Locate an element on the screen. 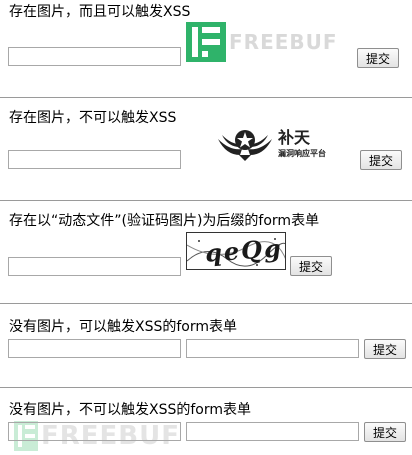 This screenshot has height=455, width=412. butian-emblem-icon is located at coordinates (245, 145).